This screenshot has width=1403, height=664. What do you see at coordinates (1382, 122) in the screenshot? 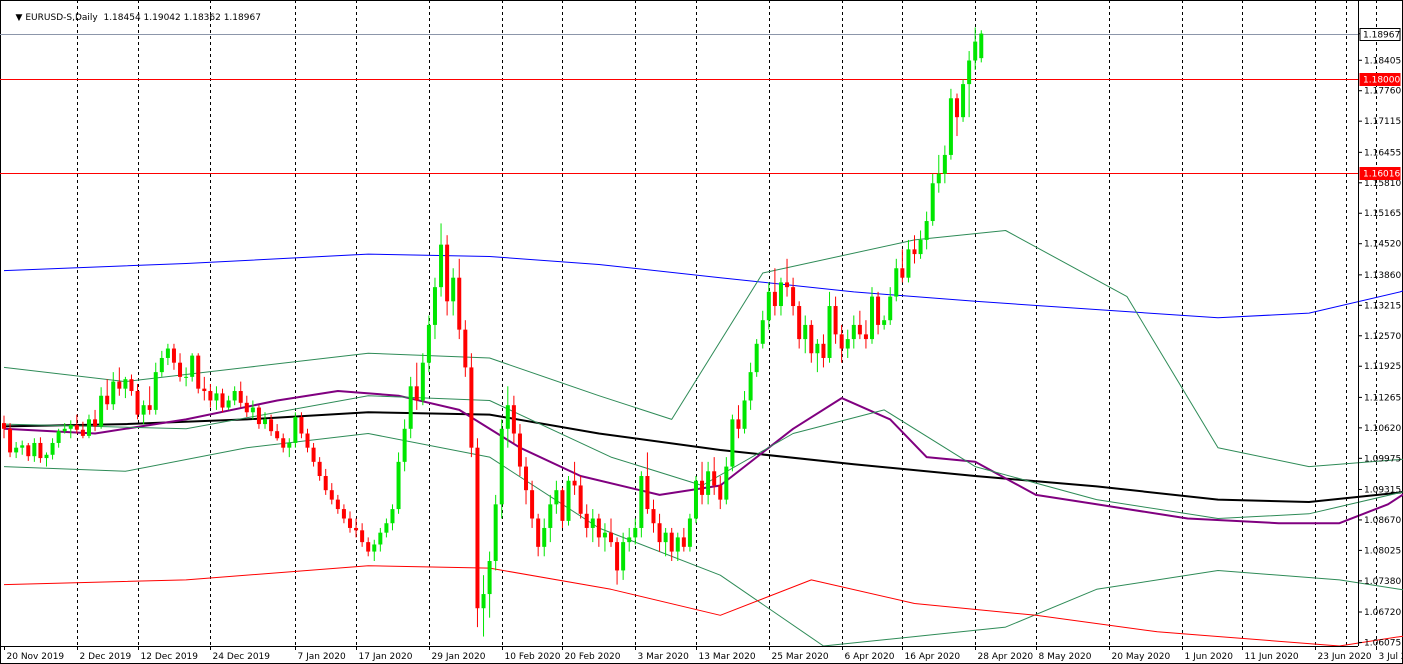
I see `price-tick-label: 1.17115` at bounding box center [1382, 122].